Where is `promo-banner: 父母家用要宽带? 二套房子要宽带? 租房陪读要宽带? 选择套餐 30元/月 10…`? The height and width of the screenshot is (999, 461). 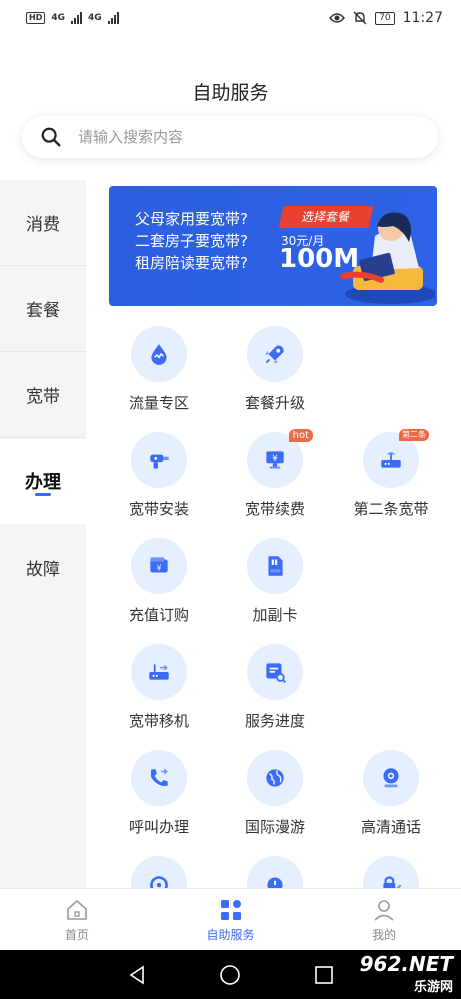
promo-banner: 父母家用要宽带? 二套房子要宽带? 租房陪读要宽带? 选择套餐 30元/月 10… is located at coordinates (273, 246).